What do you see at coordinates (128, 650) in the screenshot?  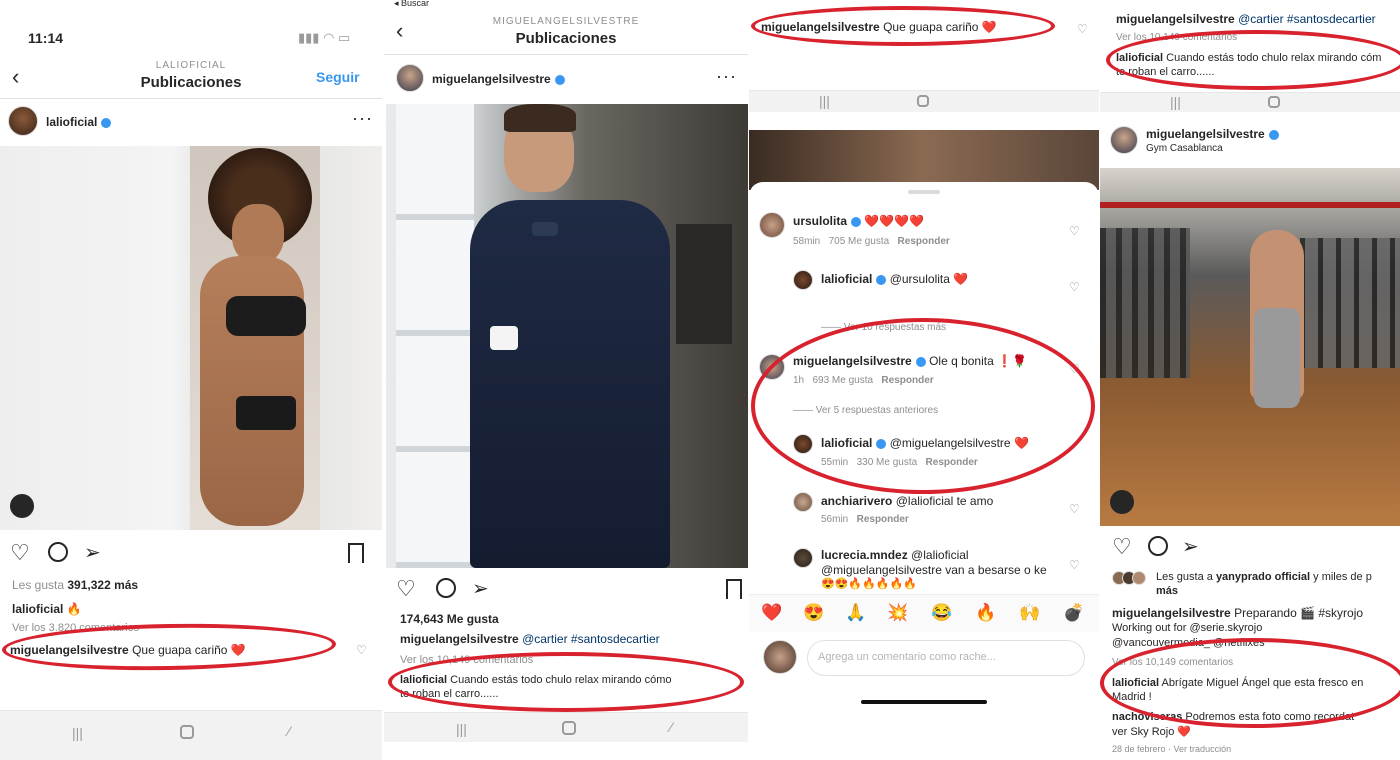 I see `comment-miguel: miguelangelsilvestre Que guapa cariño ❤️` at bounding box center [128, 650].